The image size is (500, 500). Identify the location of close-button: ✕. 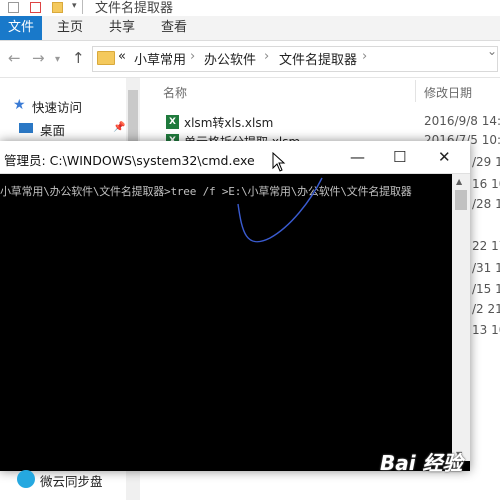
(444, 157).